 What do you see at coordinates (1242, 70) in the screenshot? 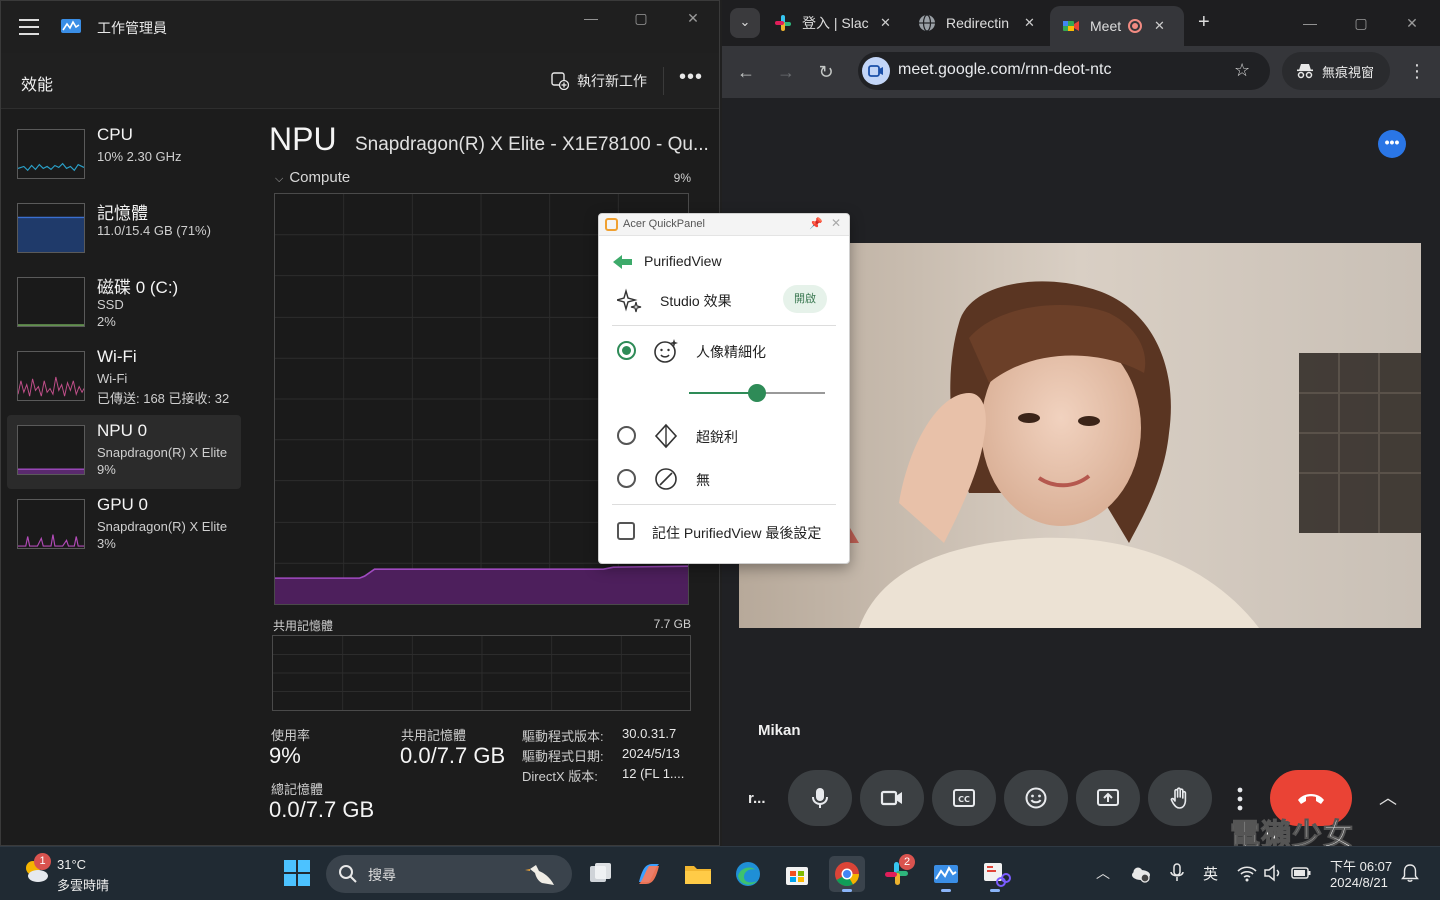
I see `bookmark-star-icon: ☆` at bounding box center [1242, 70].